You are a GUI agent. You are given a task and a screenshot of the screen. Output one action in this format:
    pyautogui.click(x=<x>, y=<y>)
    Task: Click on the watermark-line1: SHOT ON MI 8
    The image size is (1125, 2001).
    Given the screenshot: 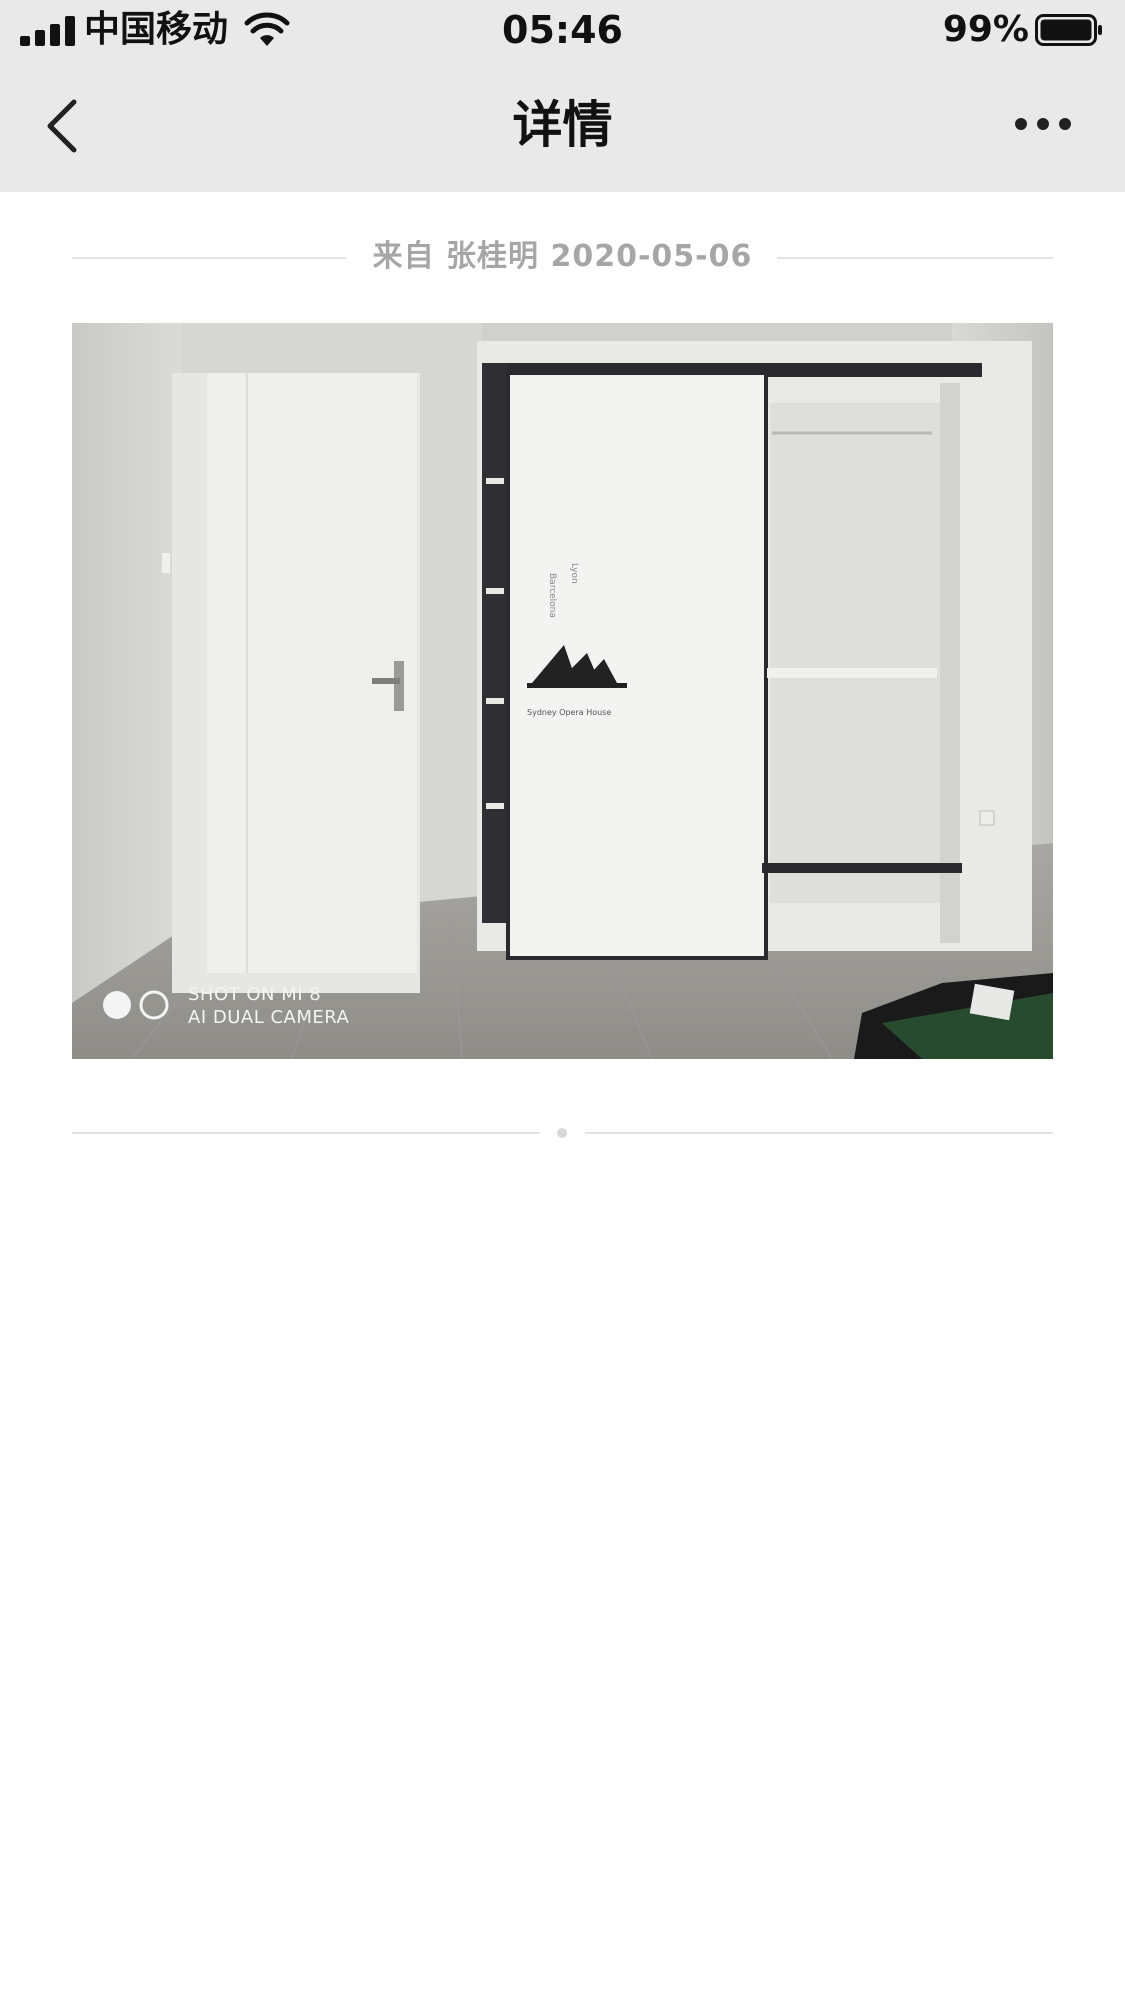 What is the action you would take?
    pyautogui.click(x=255, y=994)
    